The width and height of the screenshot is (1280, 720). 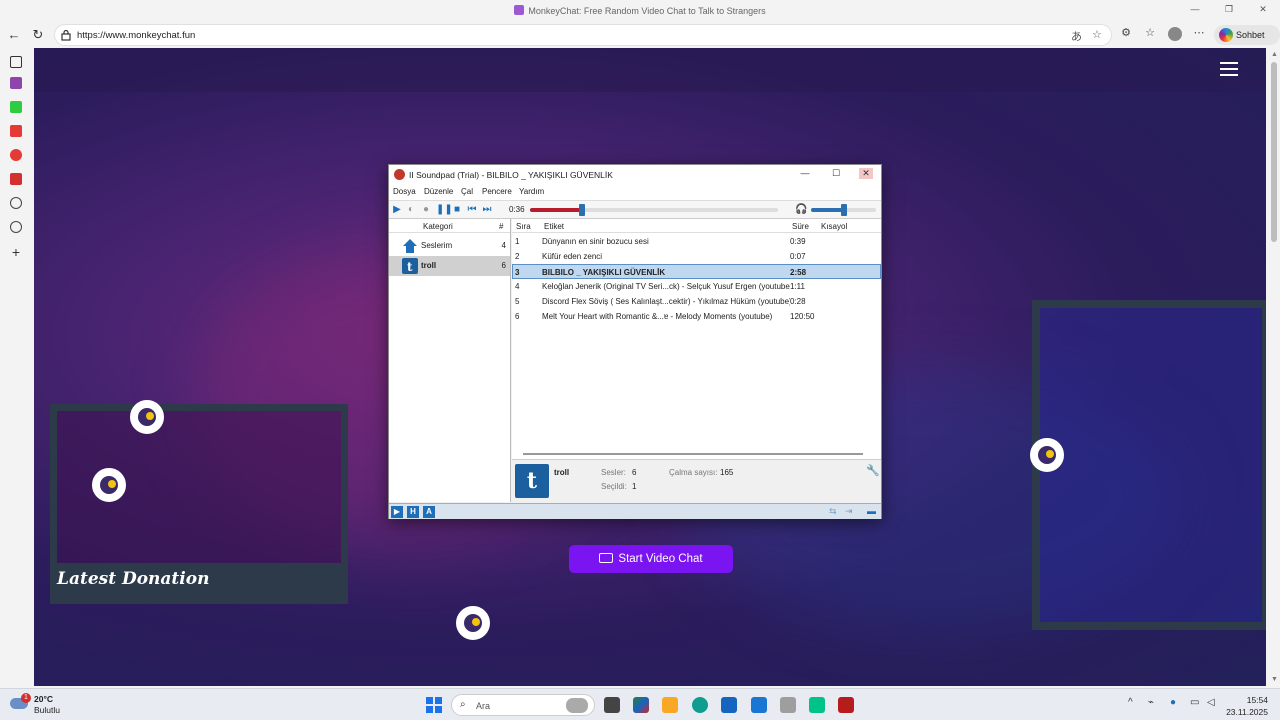 I want to click on info-category-name: troll, so click(x=562, y=472).